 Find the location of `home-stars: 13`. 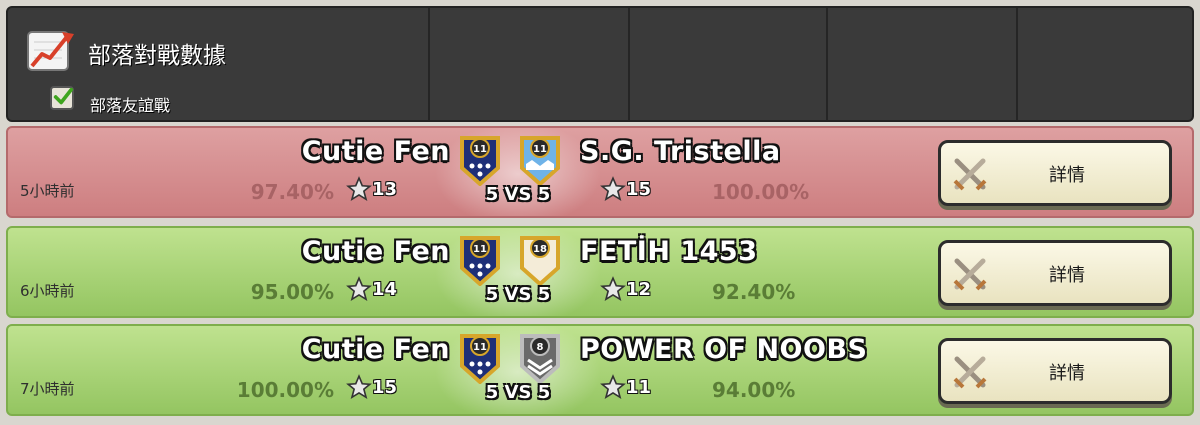

home-stars: 13 is located at coordinates (371, 189).